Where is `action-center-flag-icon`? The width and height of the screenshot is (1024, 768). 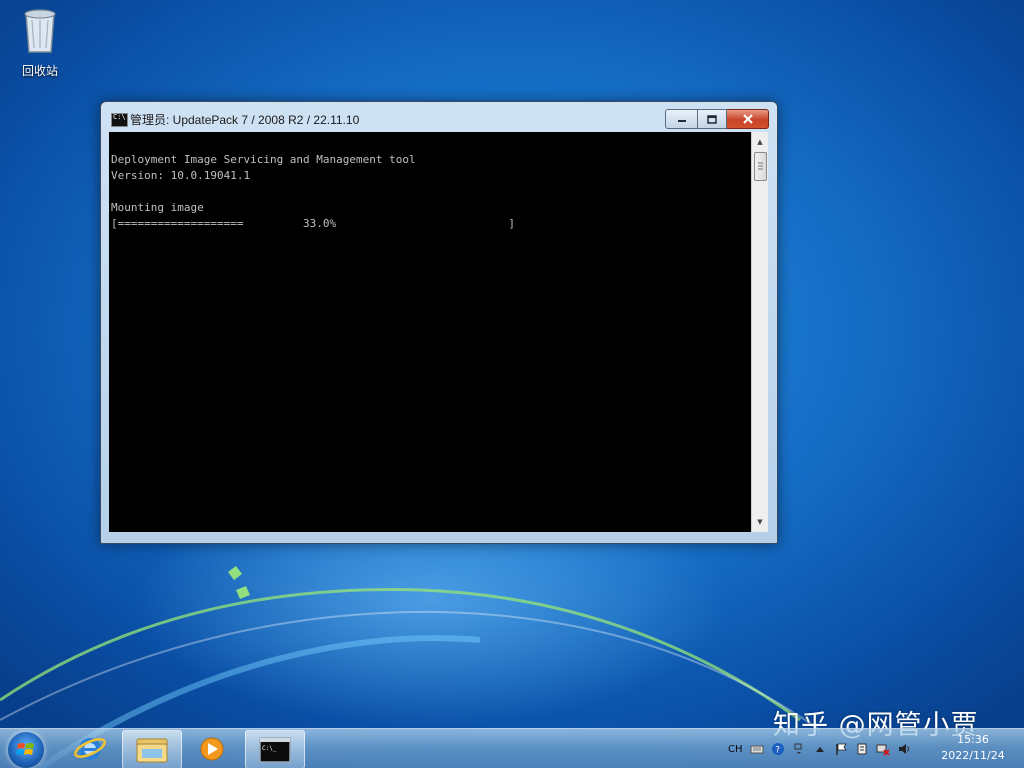 action-center-flag-icon is located at coordinates (841, 749).